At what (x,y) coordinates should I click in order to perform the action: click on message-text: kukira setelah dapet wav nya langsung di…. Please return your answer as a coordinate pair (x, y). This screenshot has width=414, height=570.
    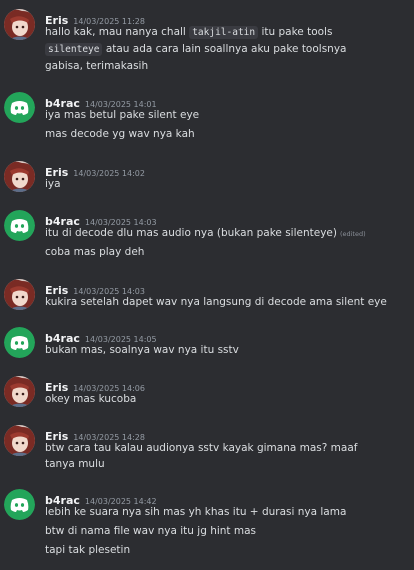
    Looking at the image, I should click on (216, 302).